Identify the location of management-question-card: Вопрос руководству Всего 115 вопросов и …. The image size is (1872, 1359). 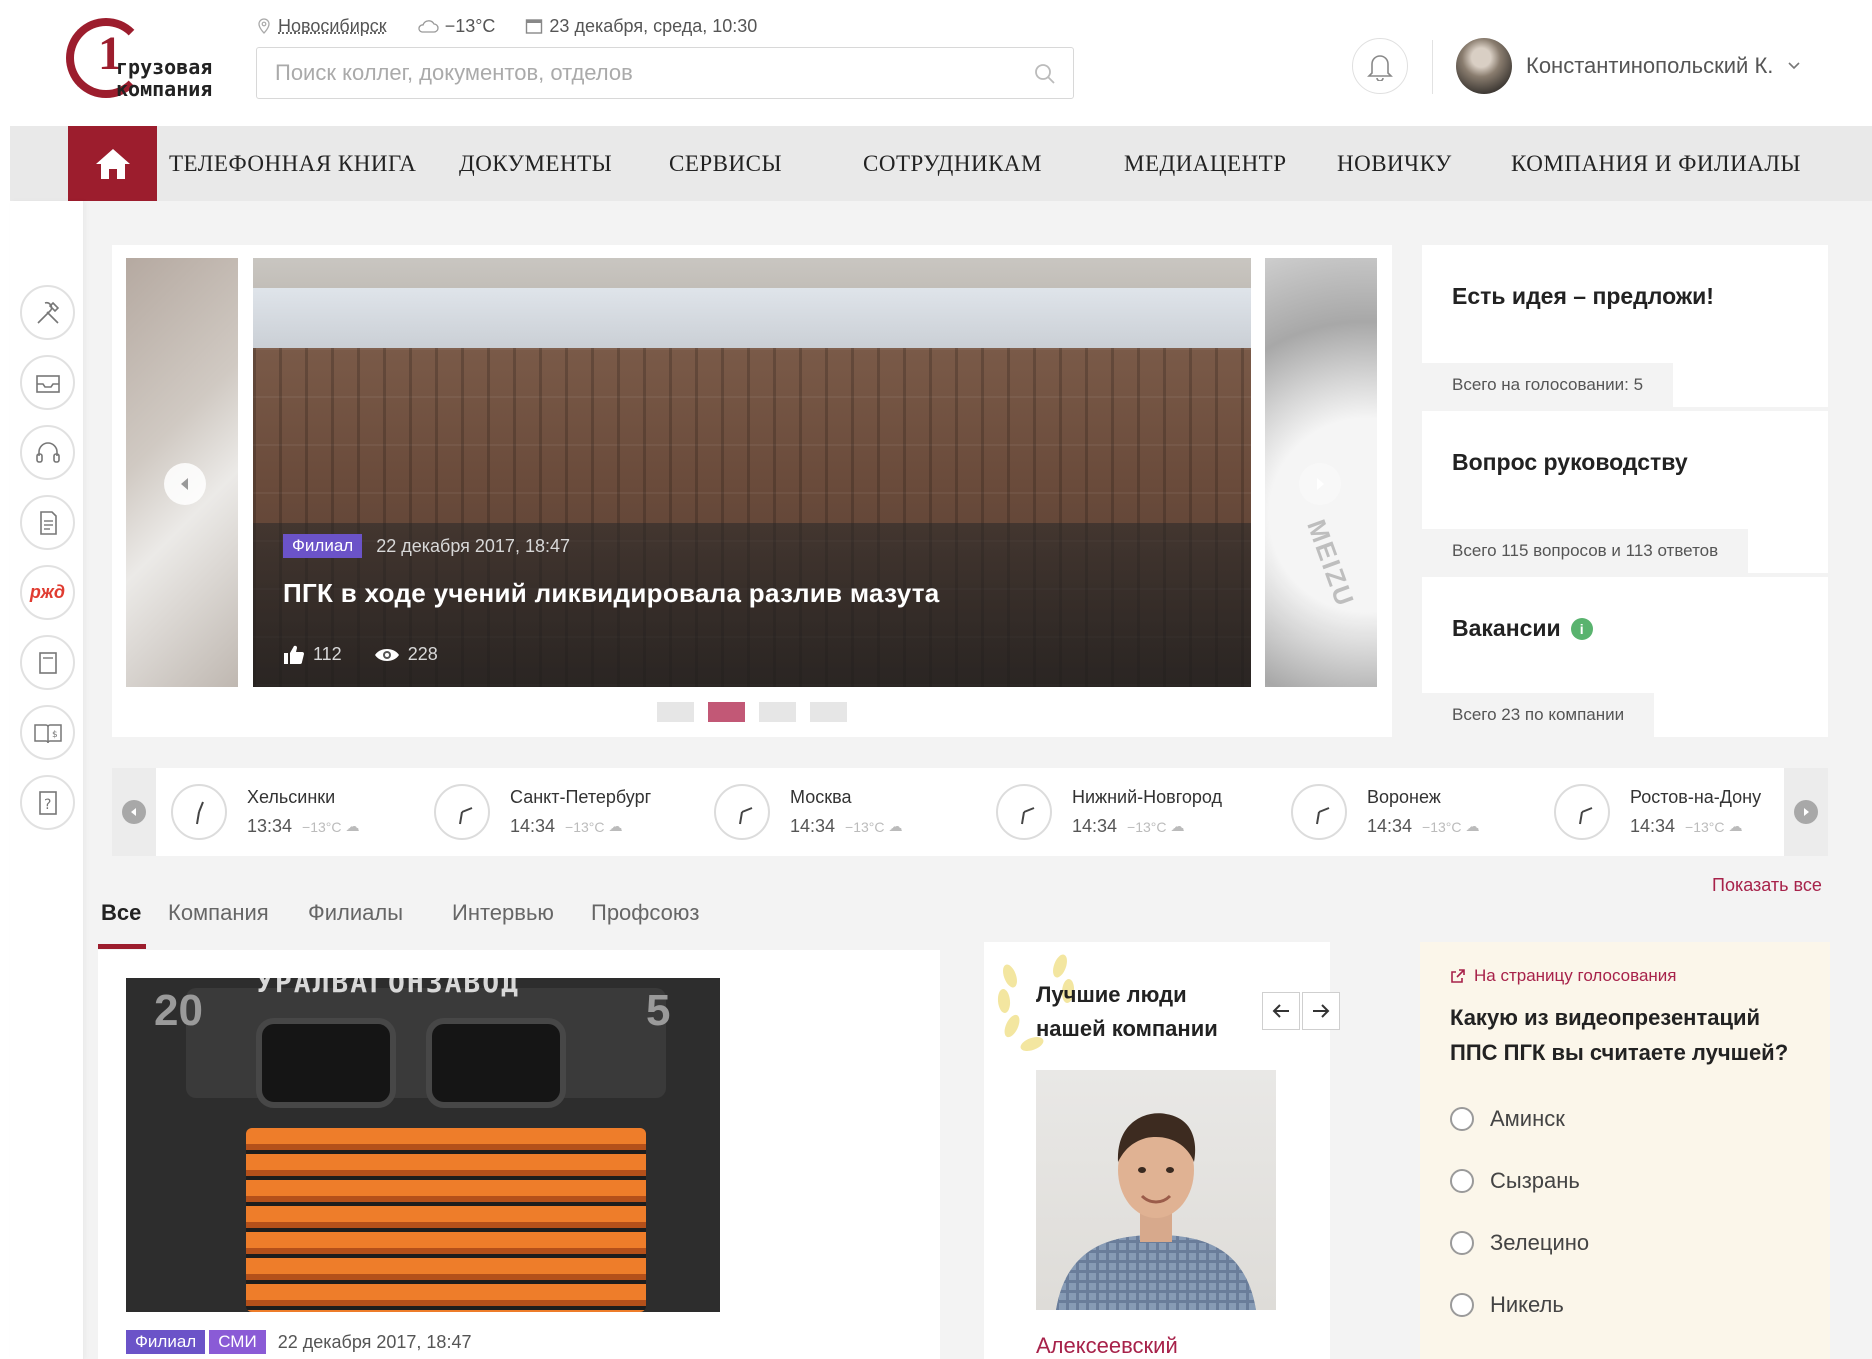
(1625, 492).